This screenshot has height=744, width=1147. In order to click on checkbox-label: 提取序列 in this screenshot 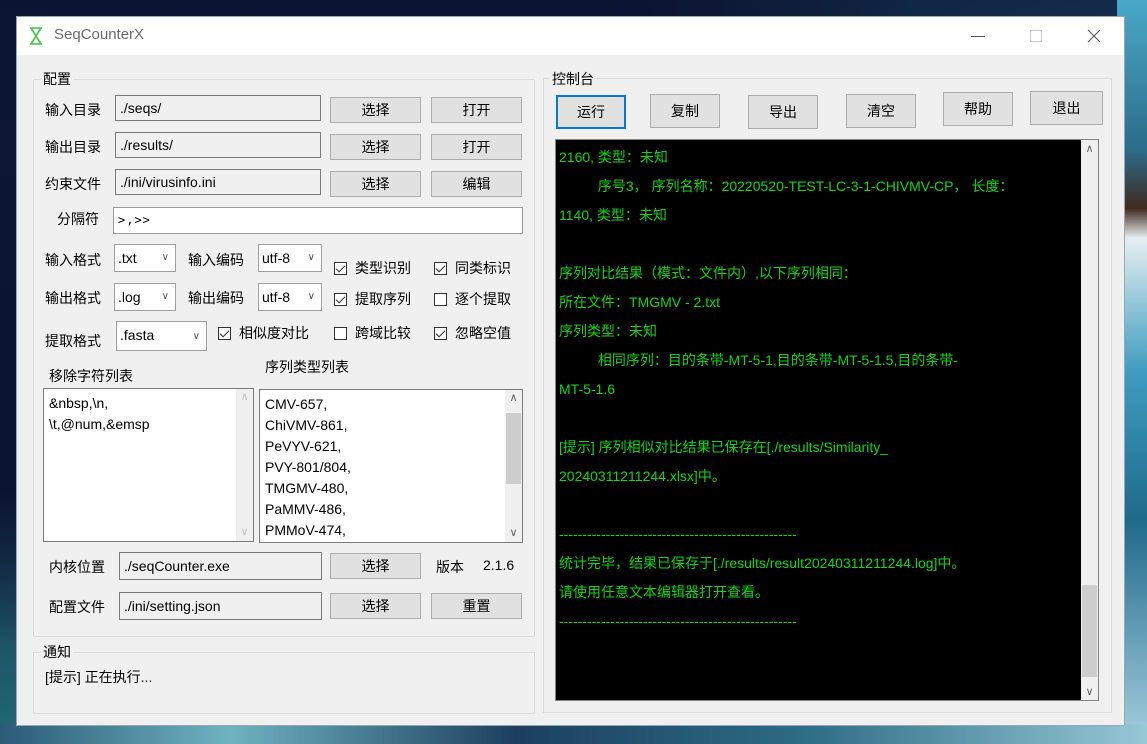, I will do `click(383, 299)`.